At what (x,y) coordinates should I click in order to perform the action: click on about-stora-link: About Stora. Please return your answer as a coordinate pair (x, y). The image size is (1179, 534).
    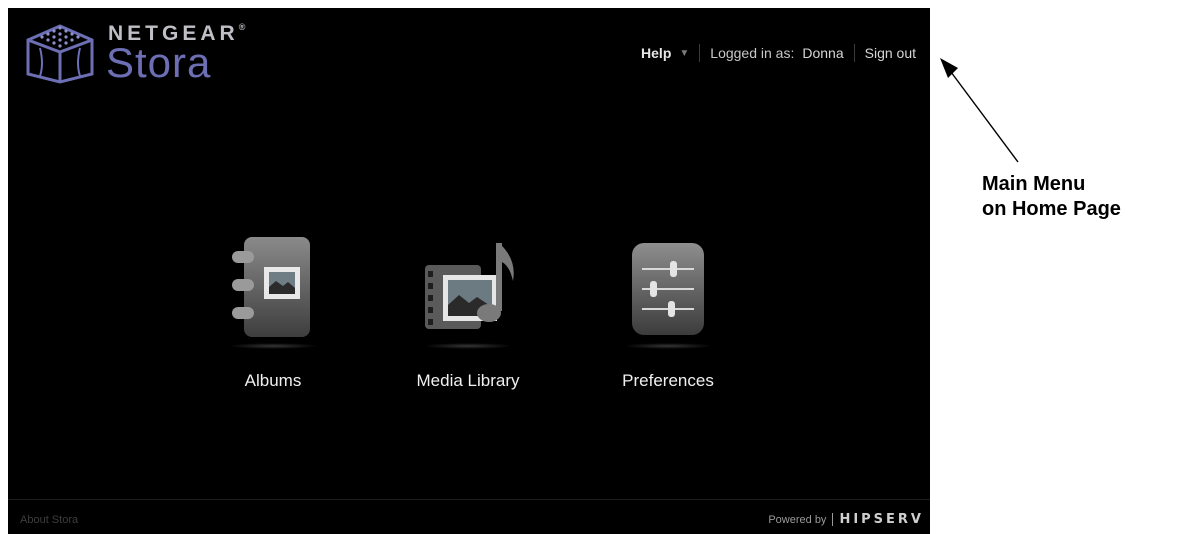
    Looking at the image, I should click on (49, 520).